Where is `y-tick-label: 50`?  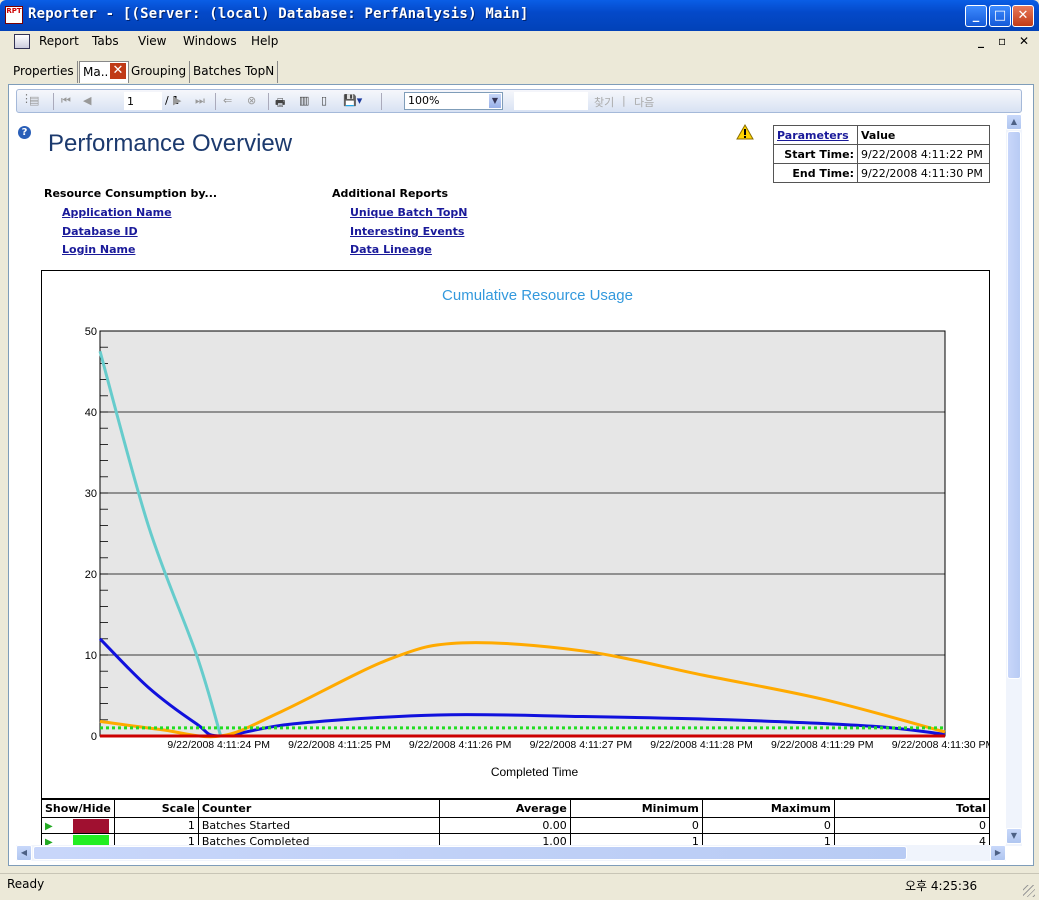 y-tick-label: 50 is located at coordinates (91, 332).